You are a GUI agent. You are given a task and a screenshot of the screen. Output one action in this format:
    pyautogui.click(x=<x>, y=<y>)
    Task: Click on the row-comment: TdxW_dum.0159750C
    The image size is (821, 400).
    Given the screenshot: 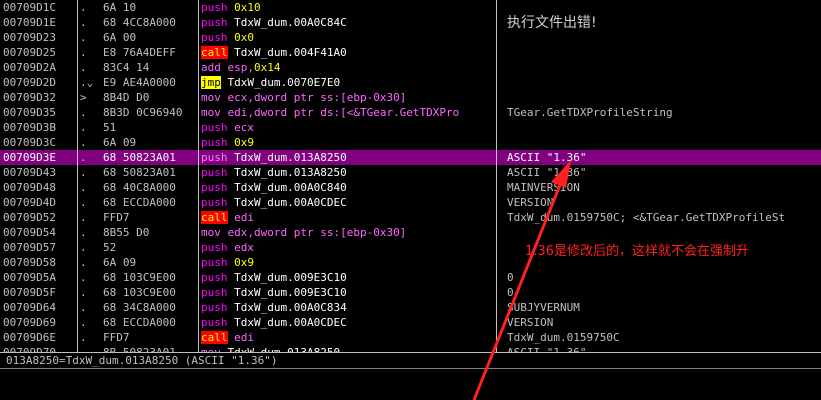 What is the action you would take?
    pyautogui.click(x=563, y=337)
    